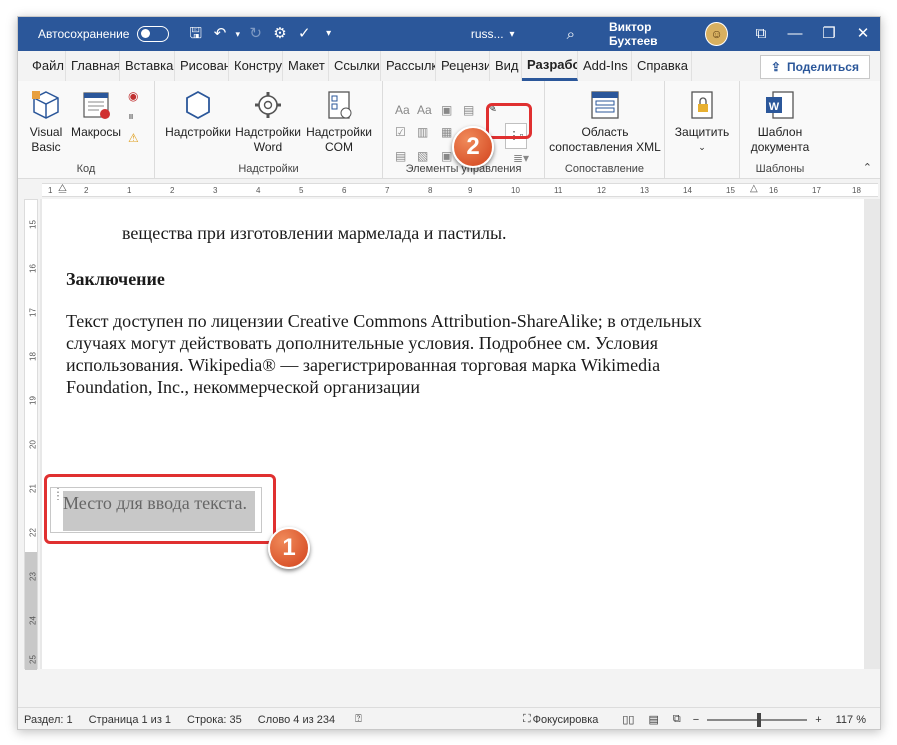 Image resolution: width=897 pixels, height=745 pixels. I want to click on qat-dropdown-icon: ▾, so click(329, 34).